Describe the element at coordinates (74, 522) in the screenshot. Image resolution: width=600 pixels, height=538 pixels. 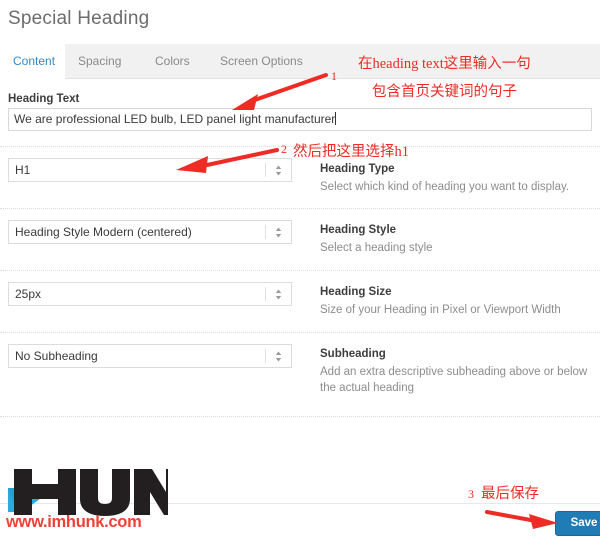
I see `logo-url-text: www.imhunk.com` at that location.